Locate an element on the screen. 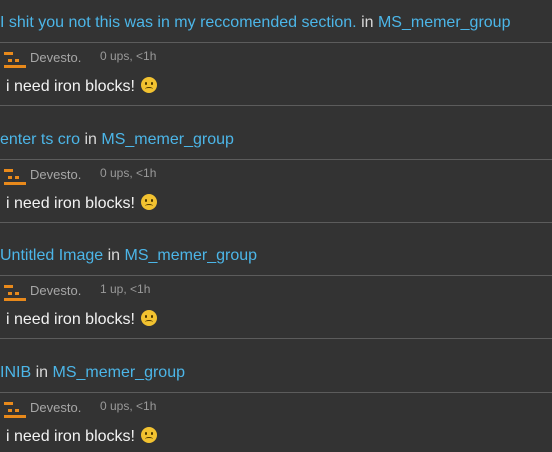  post-header: INIB in MS_memer_group is located at coordinates (276, 371).